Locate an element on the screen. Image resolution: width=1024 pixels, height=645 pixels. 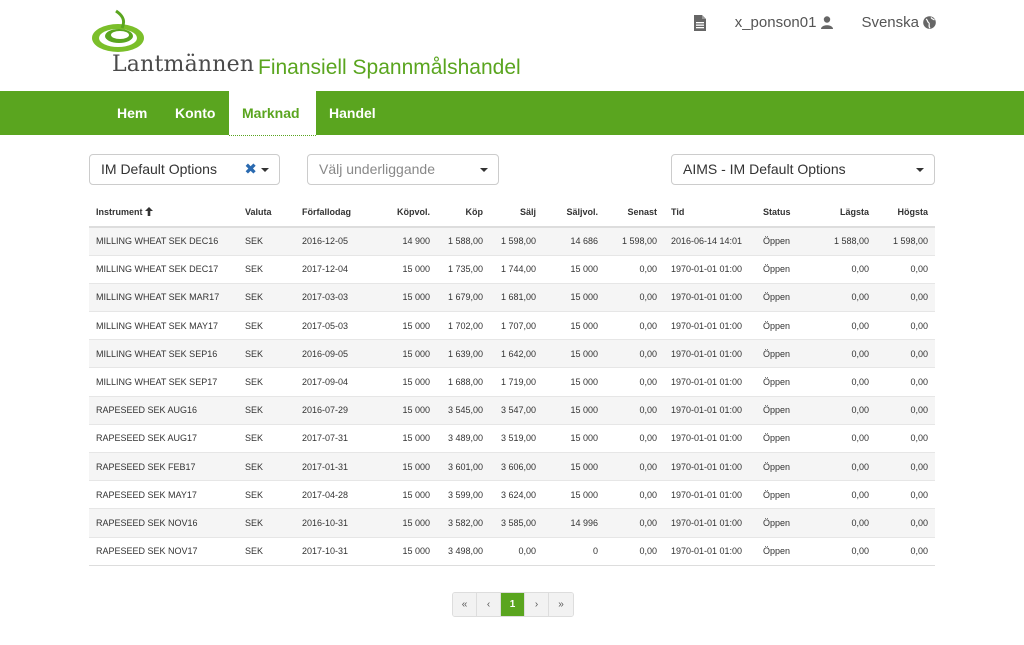
column-header-valuta: Valuta is located at coordinates (266, 213).